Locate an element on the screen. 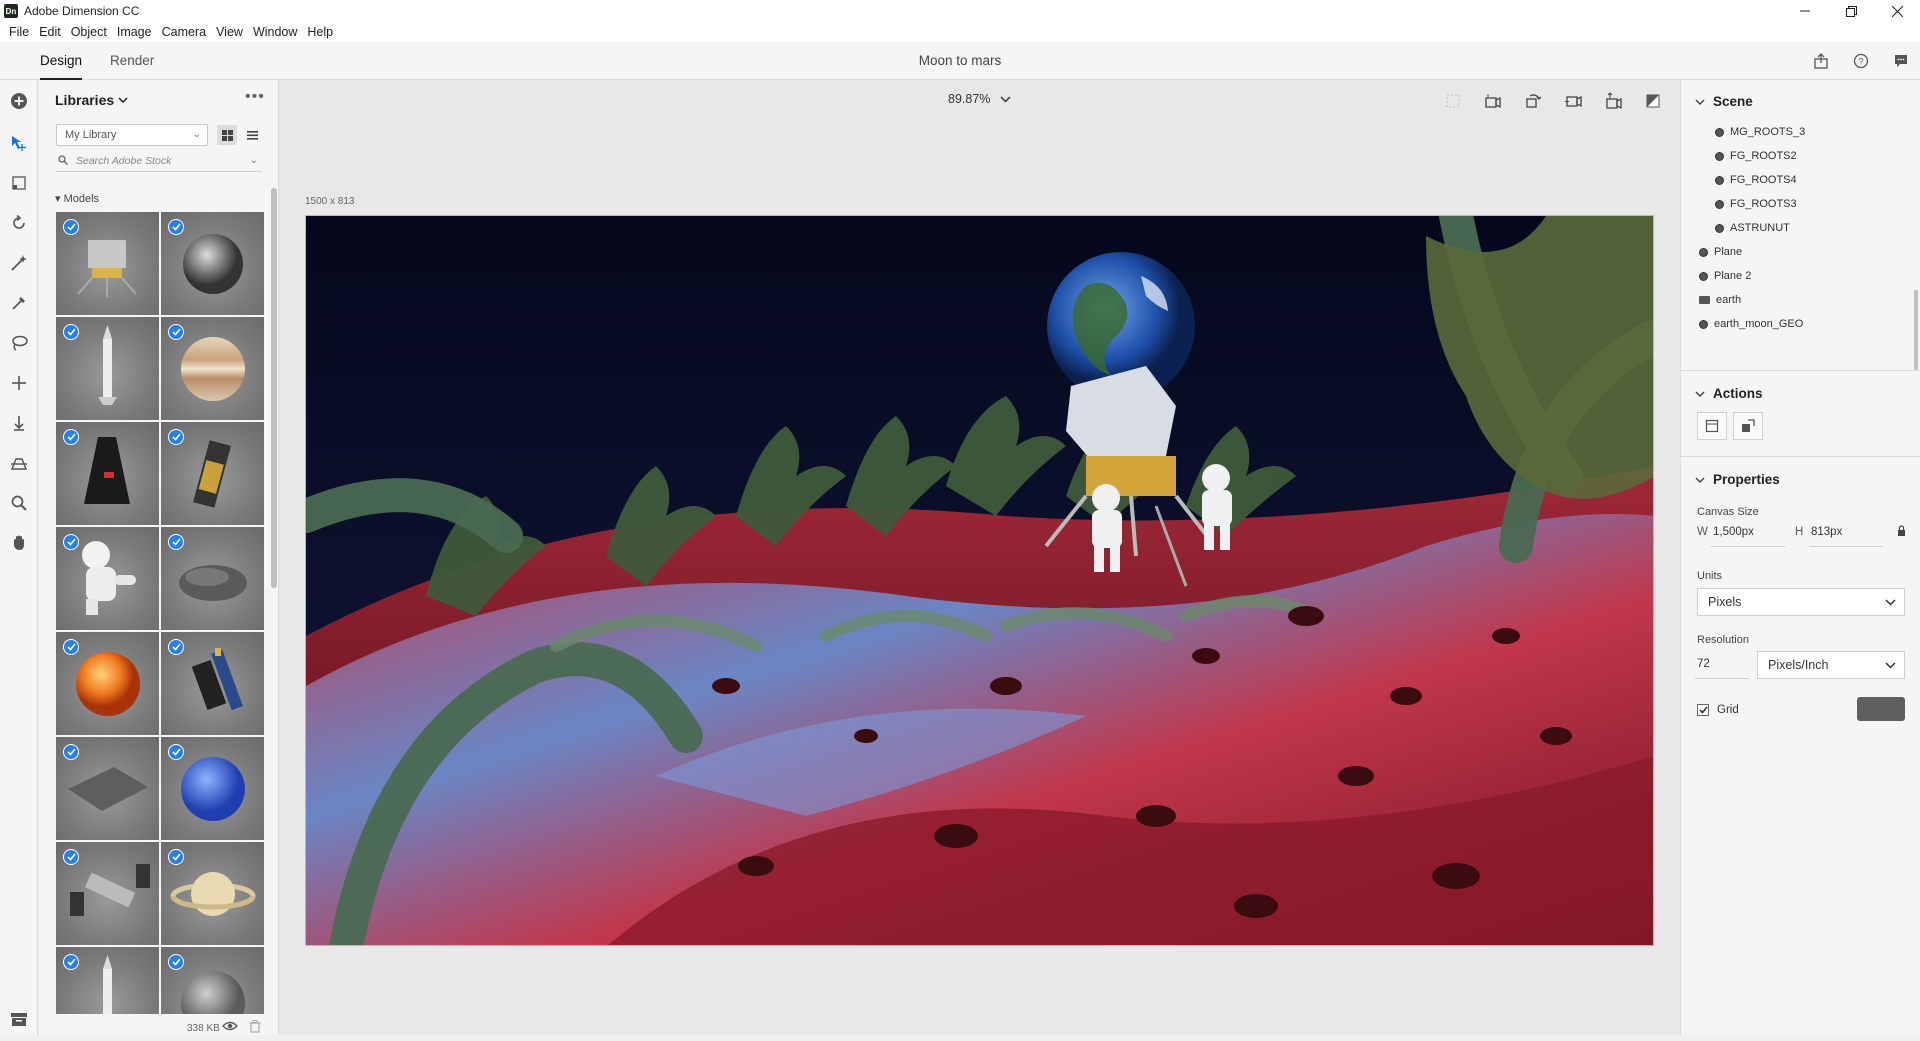  fit-image-button is located at coordinates (1748, 426).